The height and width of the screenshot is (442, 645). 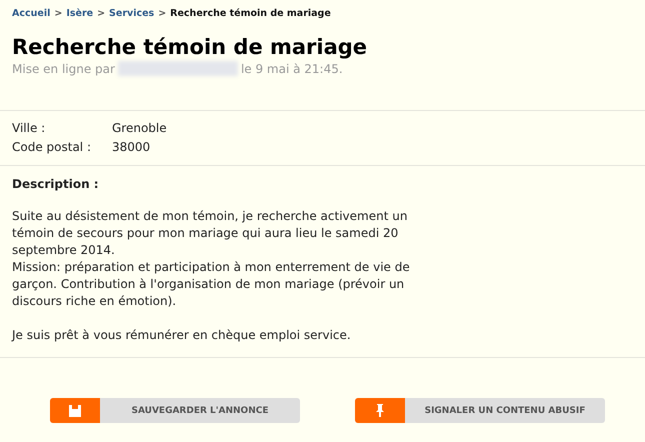 I want to click on detail-value: 38000, so click(x=131, y=147).